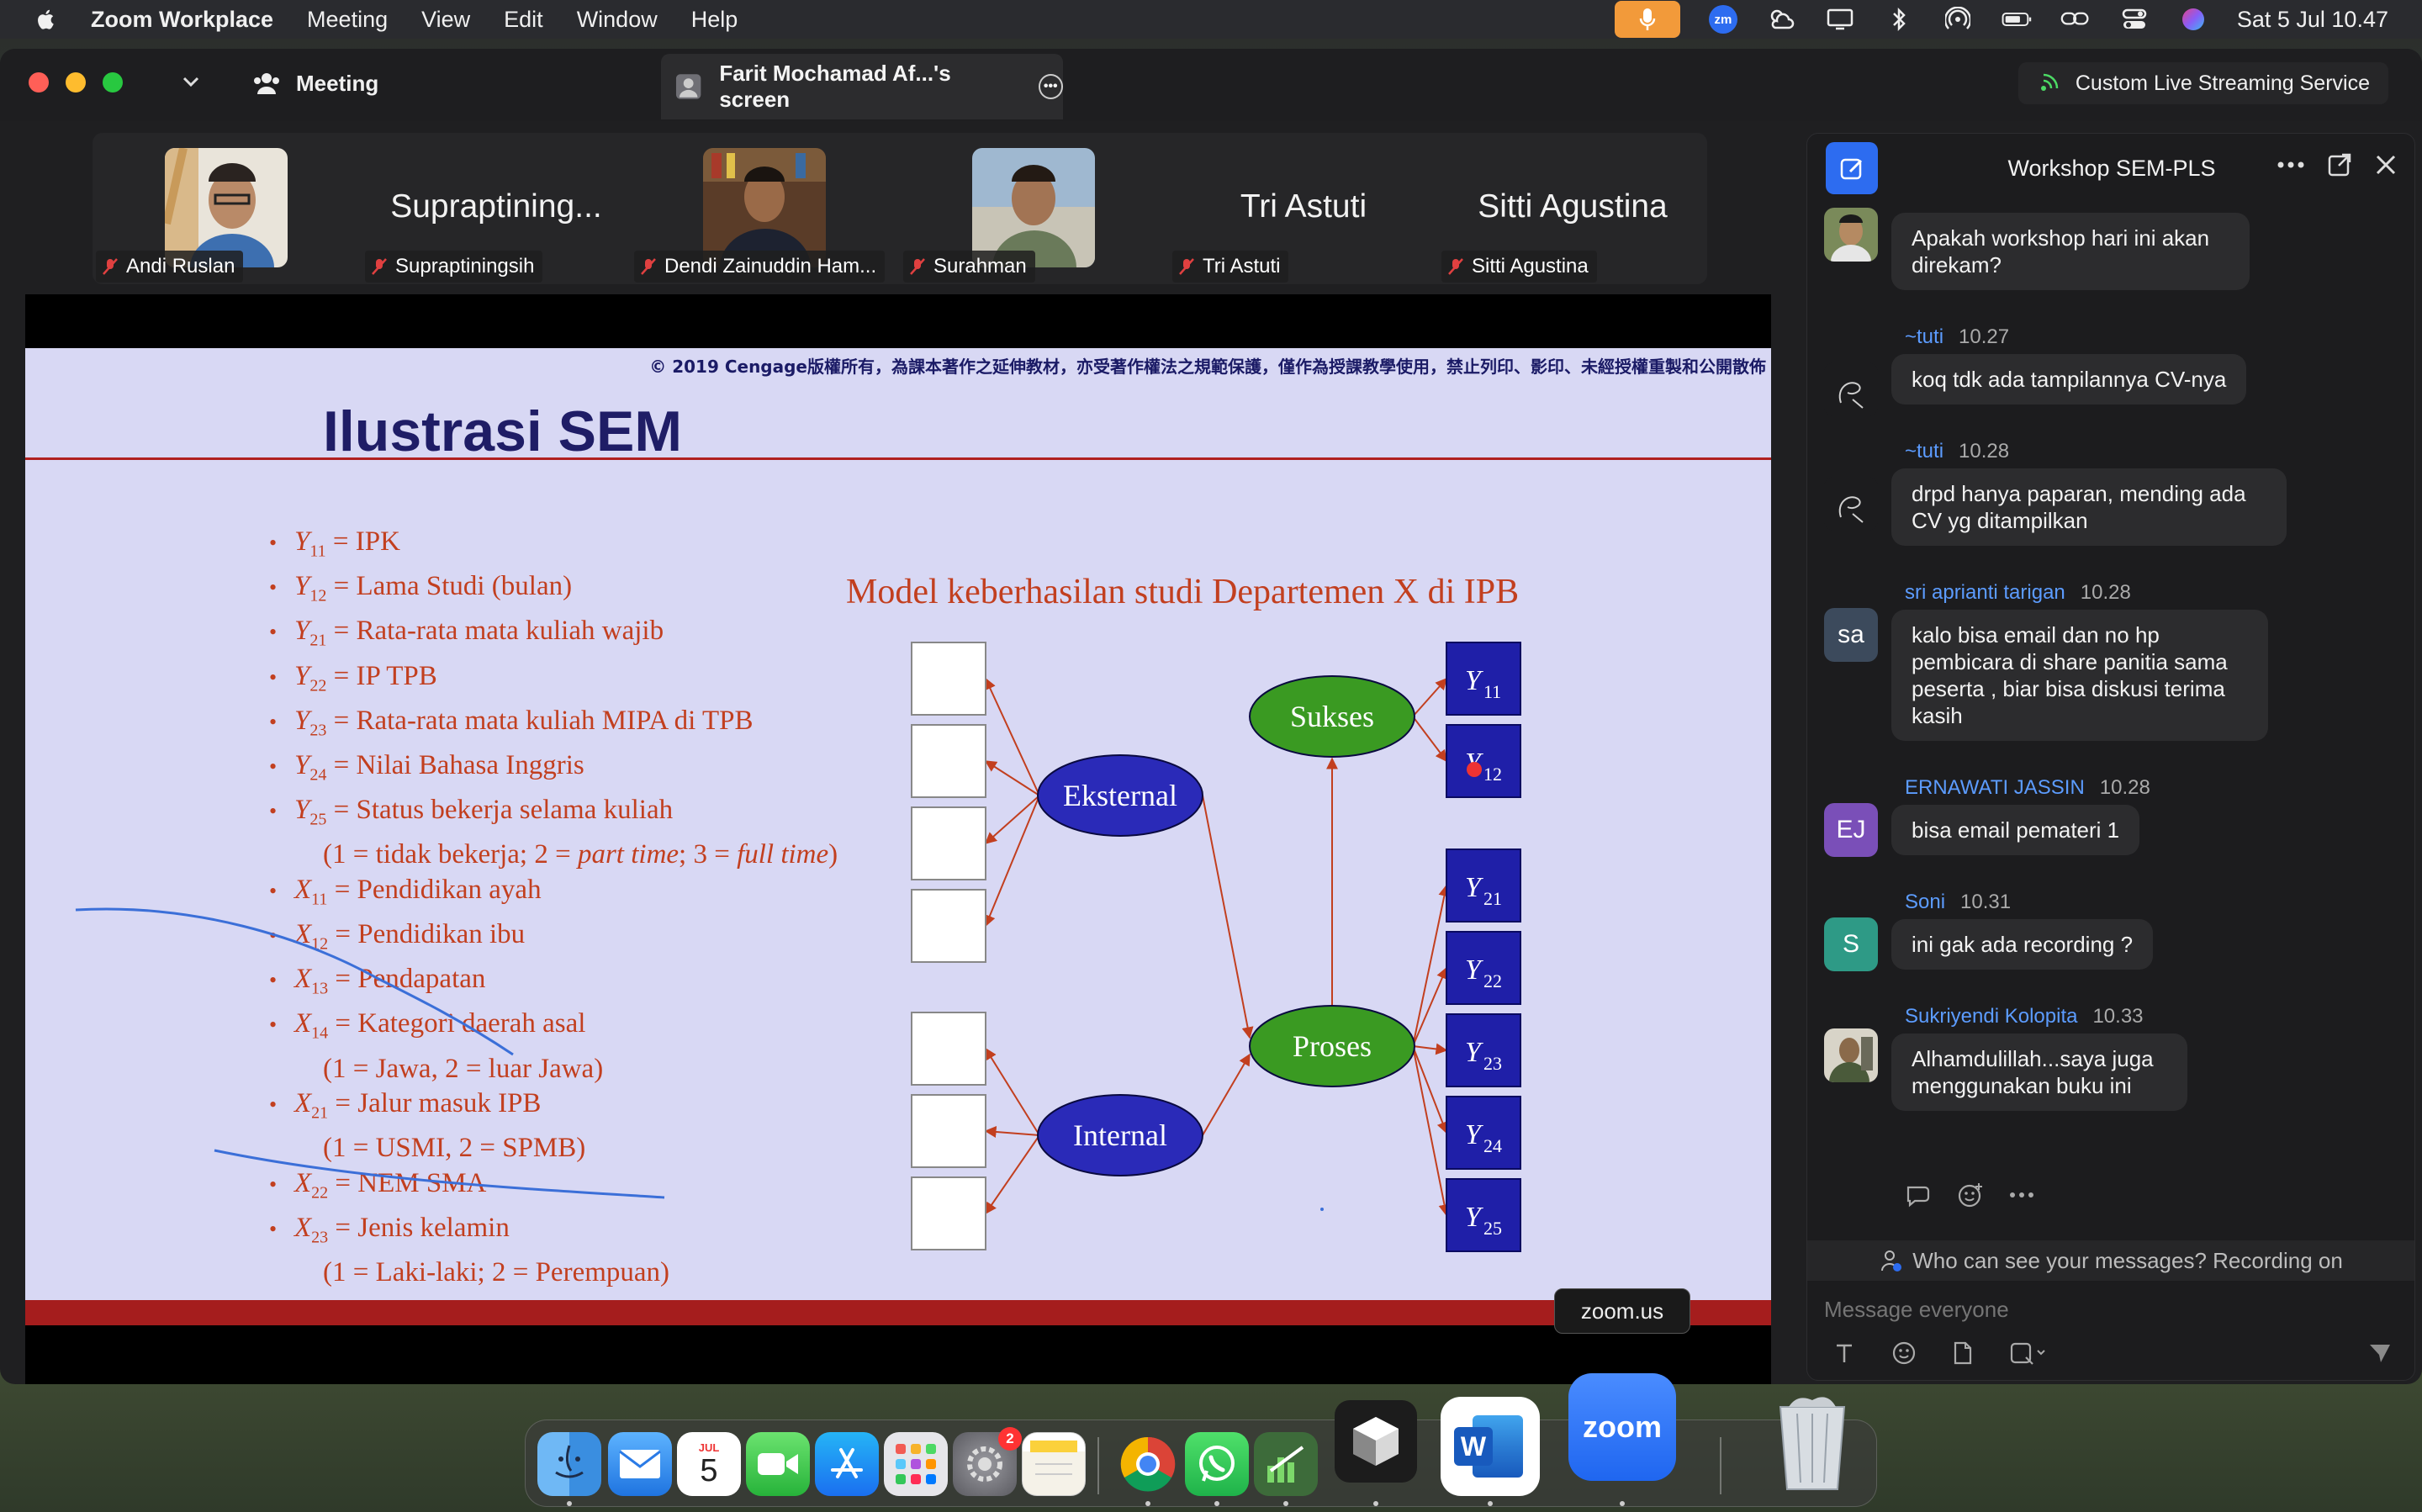 This screenshot has width=2422, height=1512. Describe the element at coordinates (1958, 19) in the screenshot. I see `airplay-icon` at that location.